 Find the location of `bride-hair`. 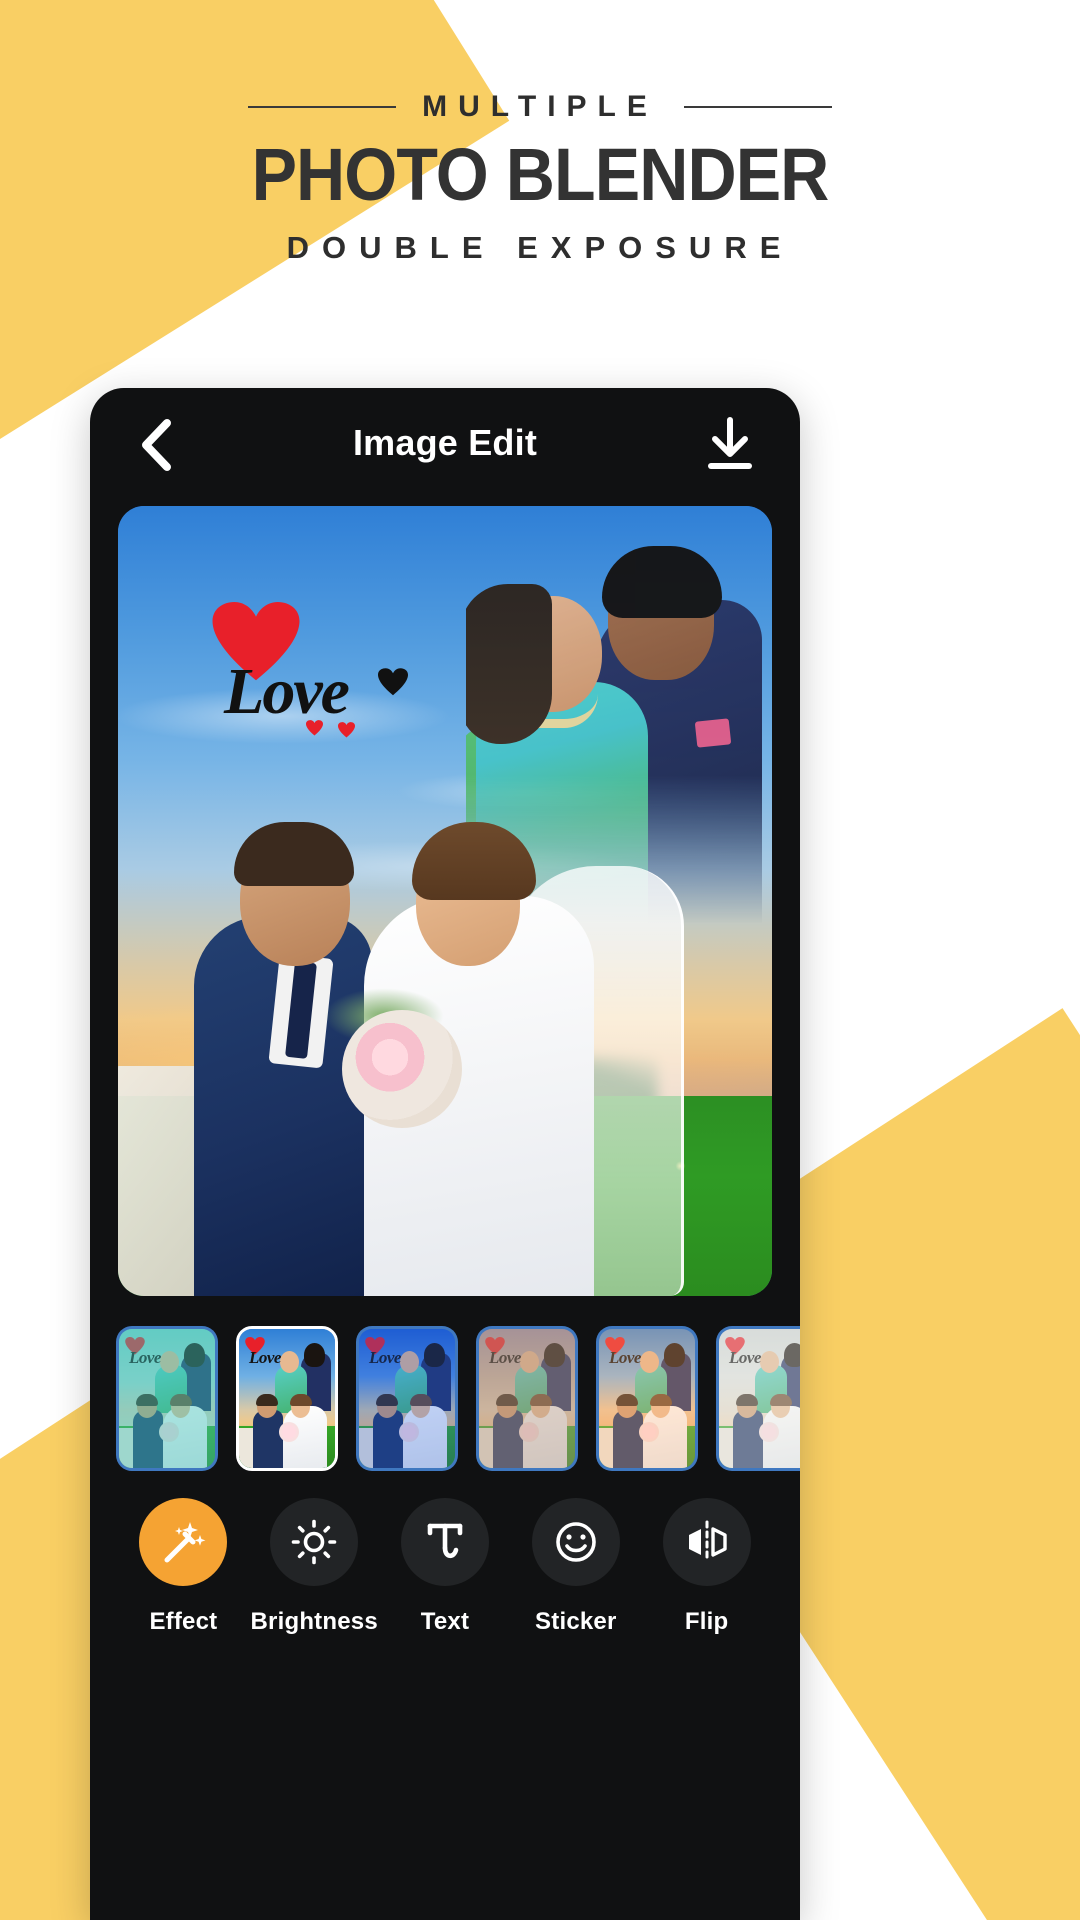

bride-hair is located at coordinates (474, 861).